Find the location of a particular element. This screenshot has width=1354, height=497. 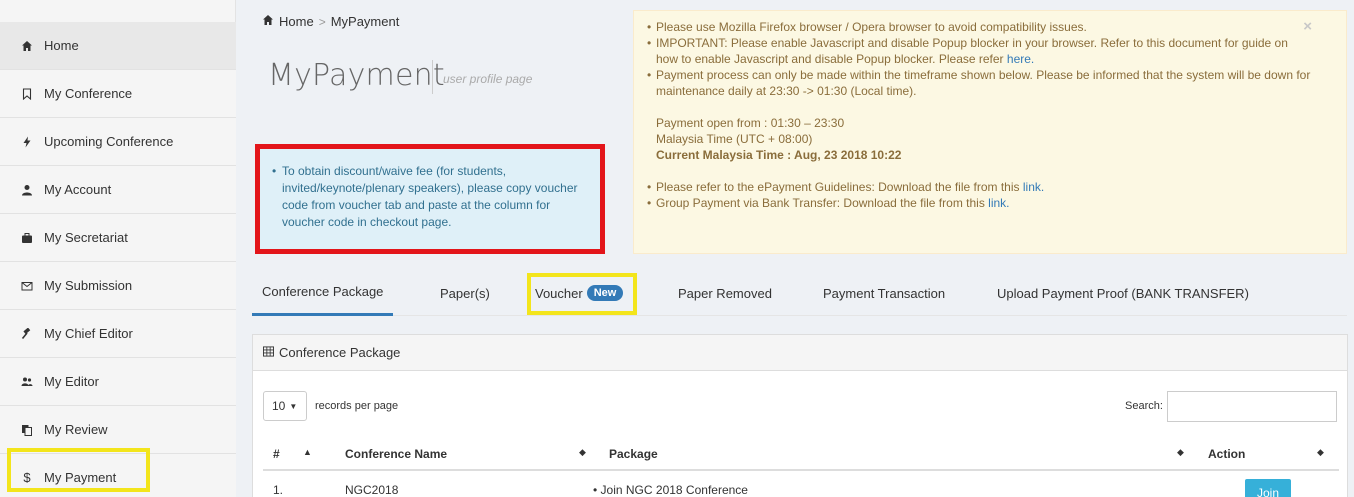

row-number: 1. is located at coordinates (278, 490).